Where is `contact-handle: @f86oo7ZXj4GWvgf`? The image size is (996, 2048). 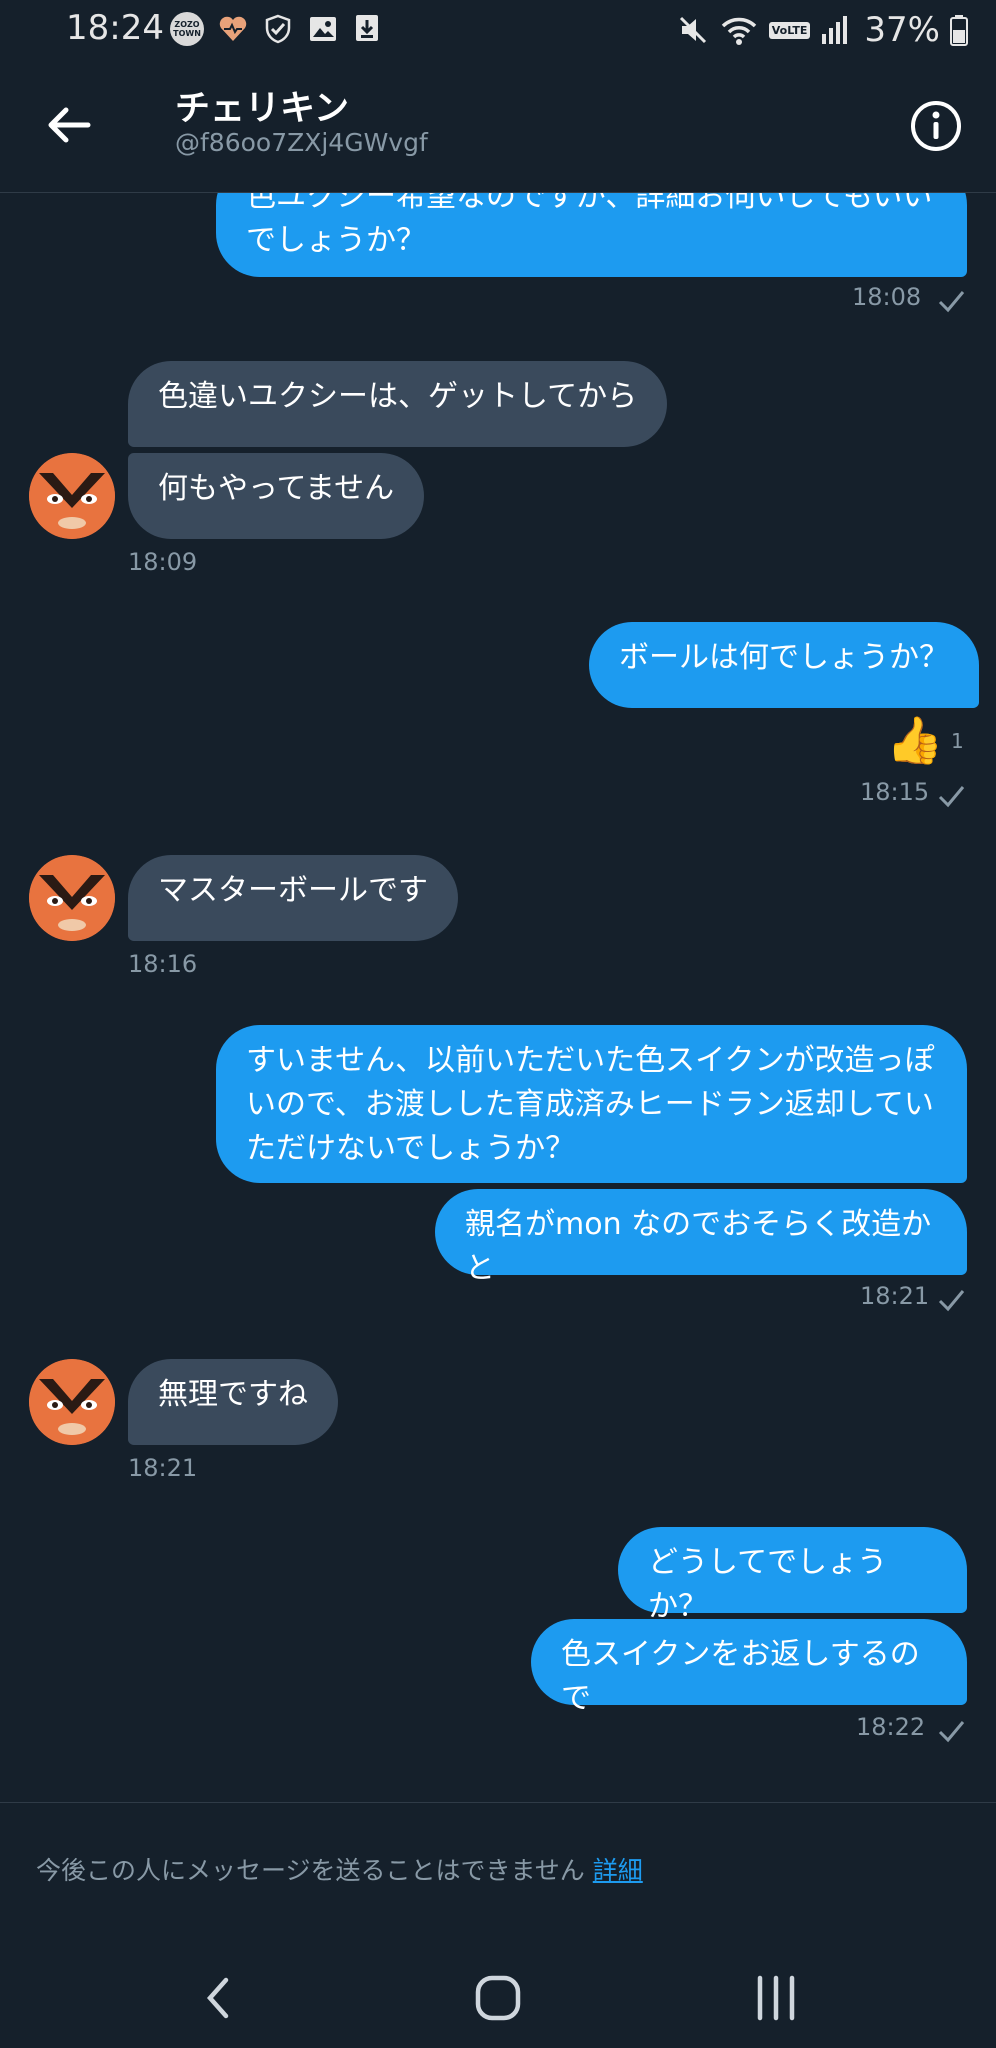 contact-handle: @f86oo7ZXj4GWvgf is located at coordinates (301, 142).